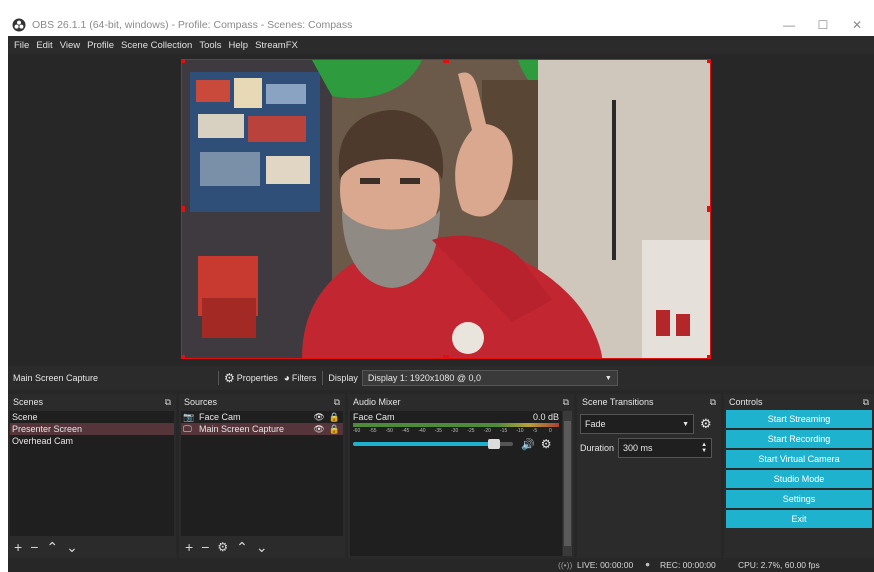 Image resolution: width=874 pixels, height=572 pixels. I want to click on monitor-icon: 🖵, so click(187, 428).